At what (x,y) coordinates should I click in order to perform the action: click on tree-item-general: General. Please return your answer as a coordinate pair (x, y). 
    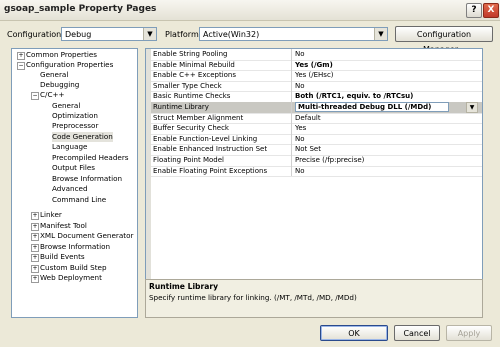
    Looking at the image, I should click on (54, 75).